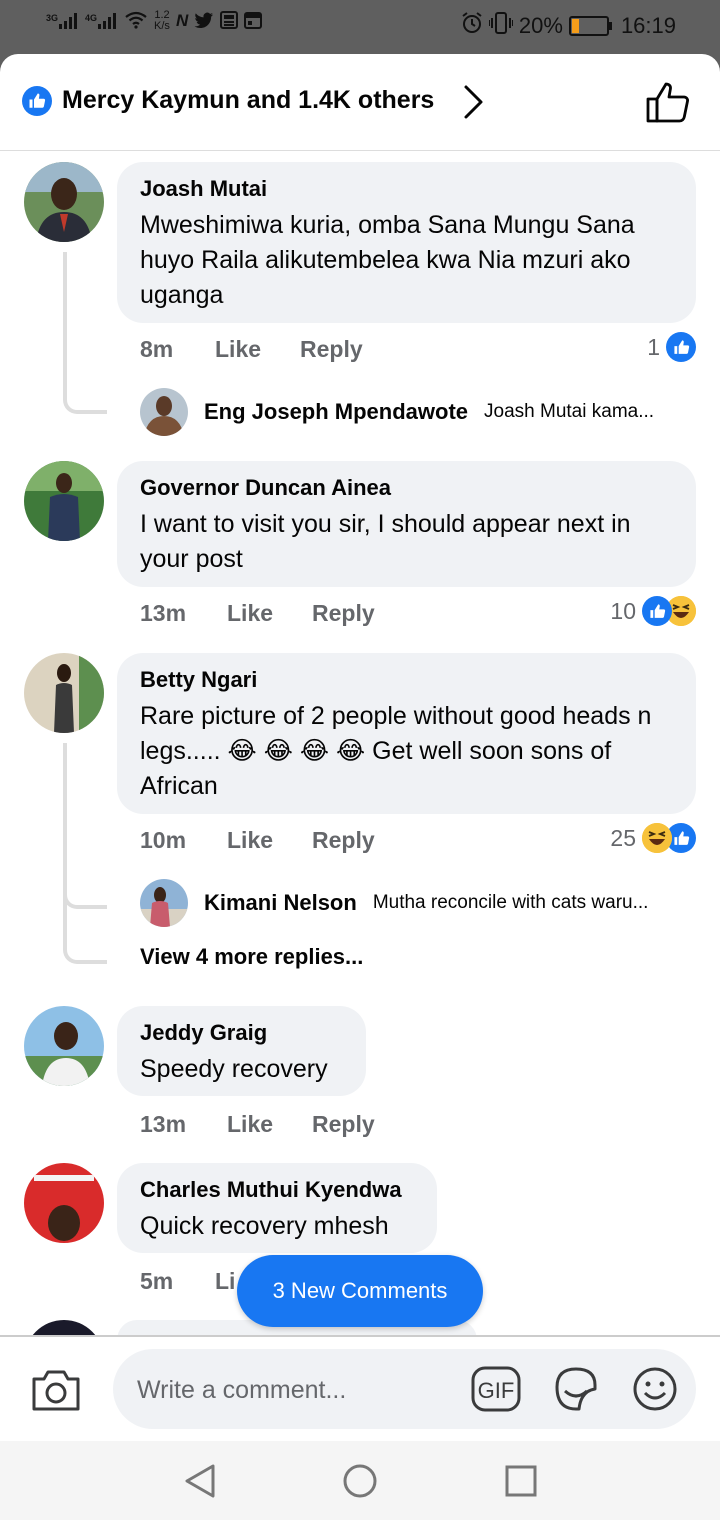 Image resolution: width=720 pixels, height=1520 pixels. What do you see at coordinates (472, 26) in the screenshot?
I see `alarm-icon` at bounding box center [472, 26].